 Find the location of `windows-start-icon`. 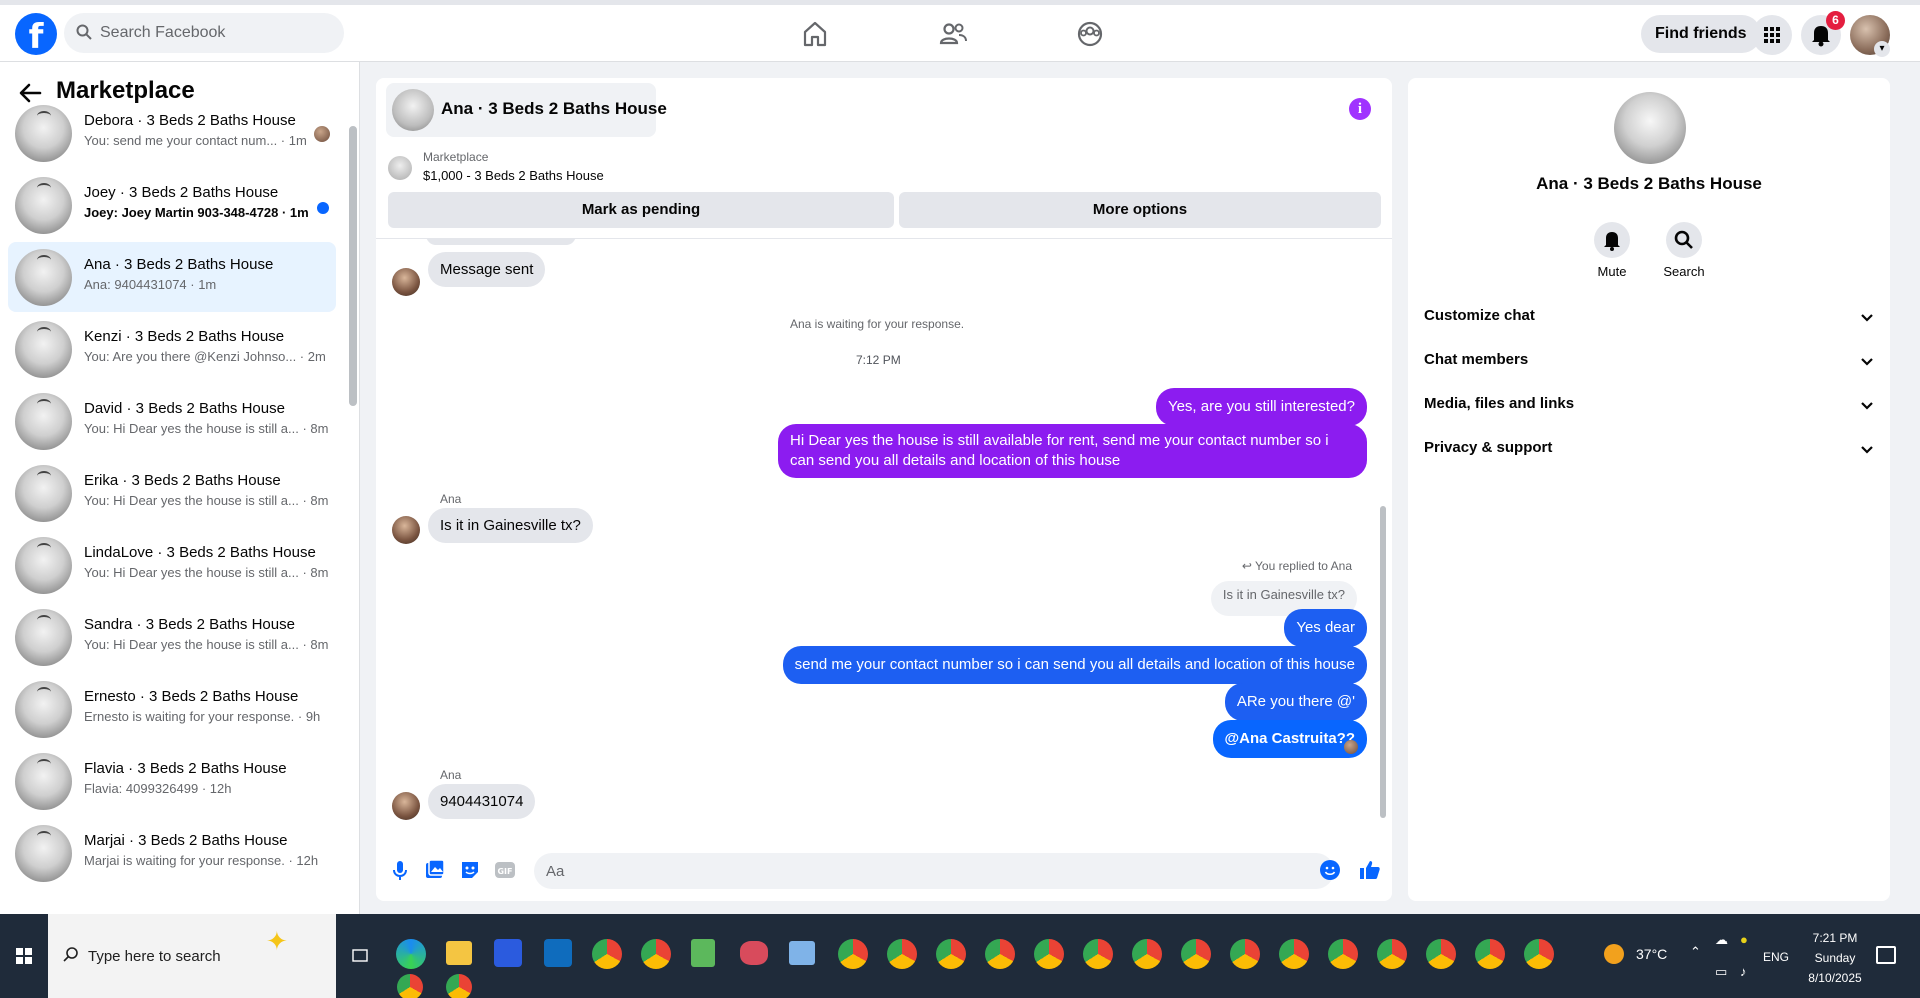

windows-start-icon is located at coordinates (24, 956).